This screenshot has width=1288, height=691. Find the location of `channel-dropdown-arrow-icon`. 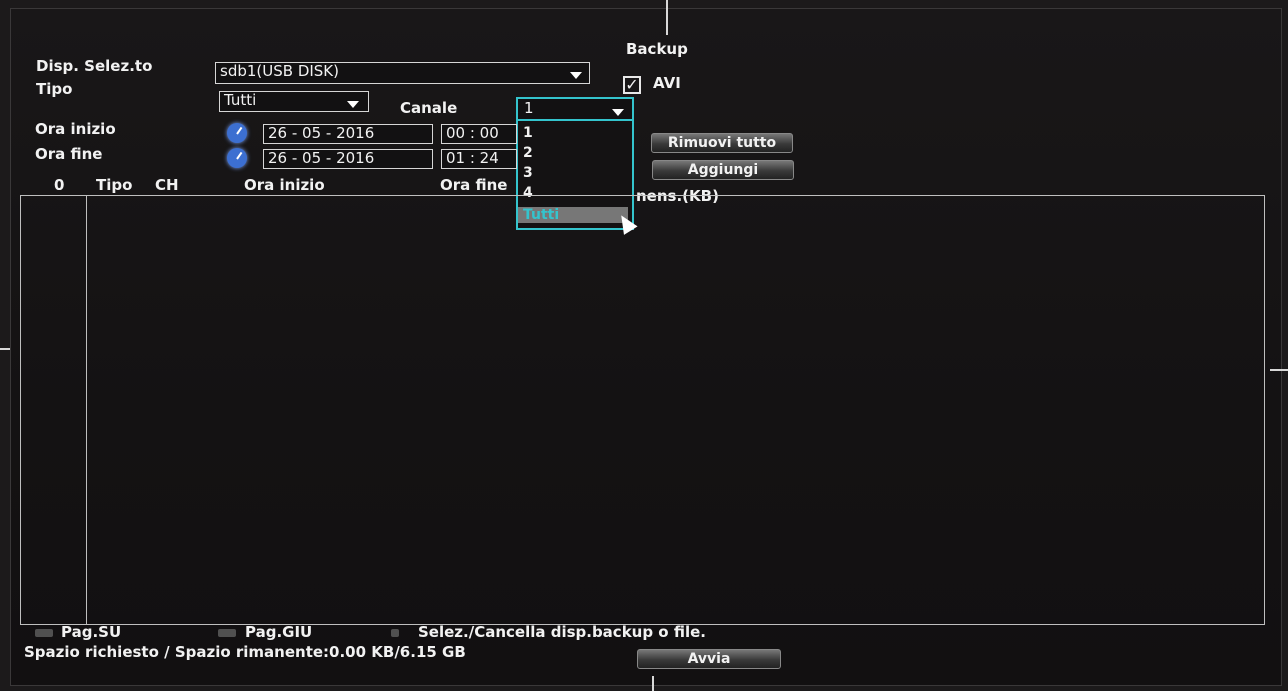

channel-dropdown-arrow-icon is located at coordinates (618, 112).